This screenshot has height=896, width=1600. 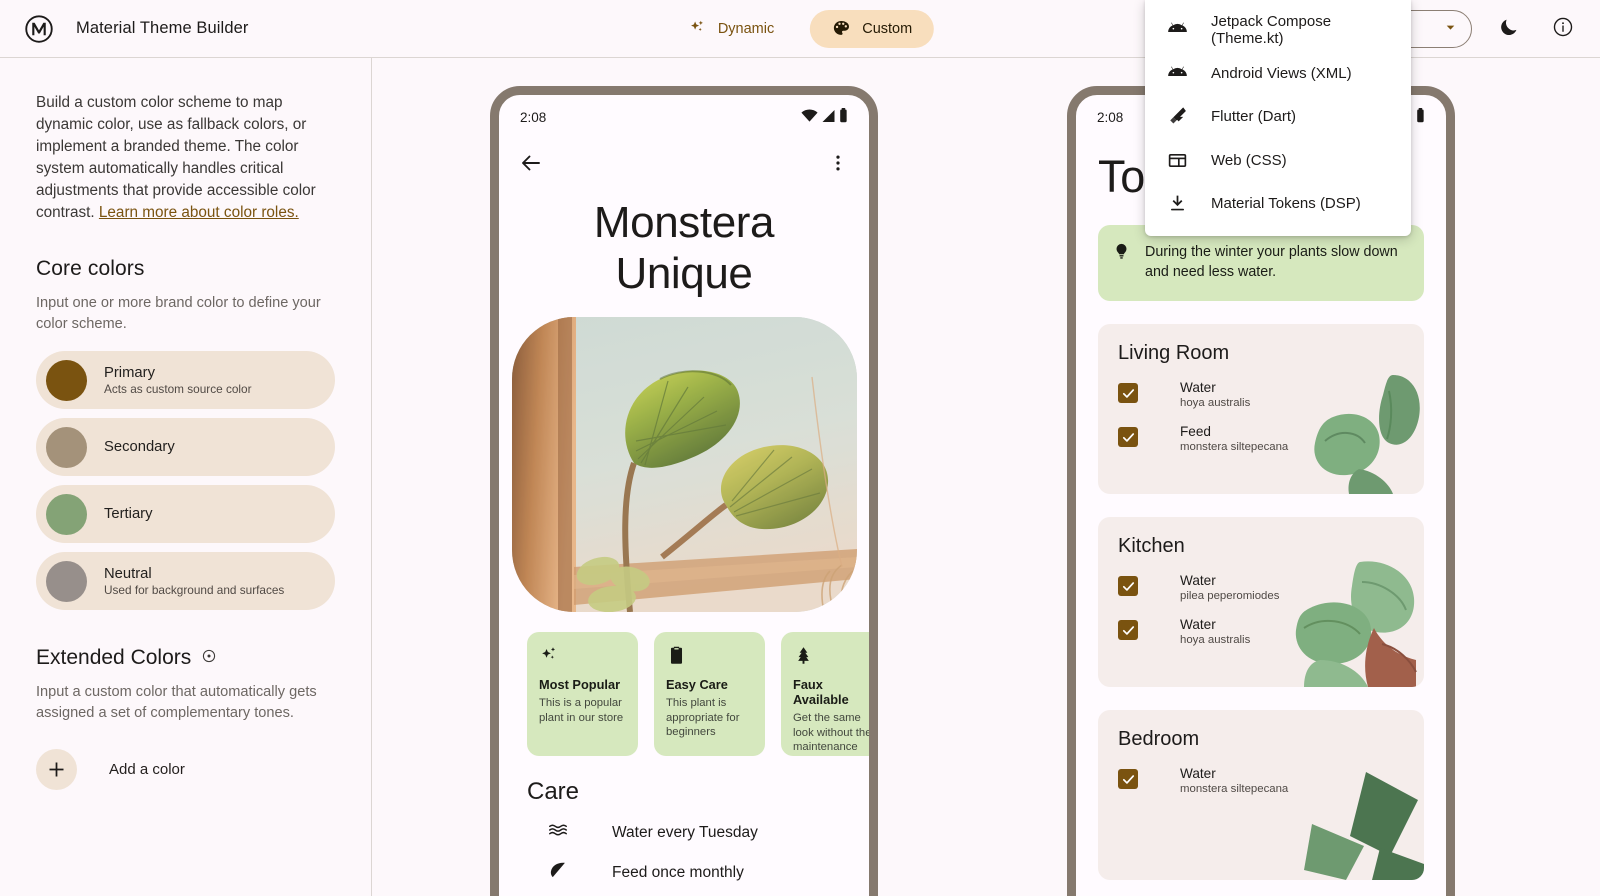 I want to click on mode-chip-custom-label: Custom, so click(x=887, y=28).